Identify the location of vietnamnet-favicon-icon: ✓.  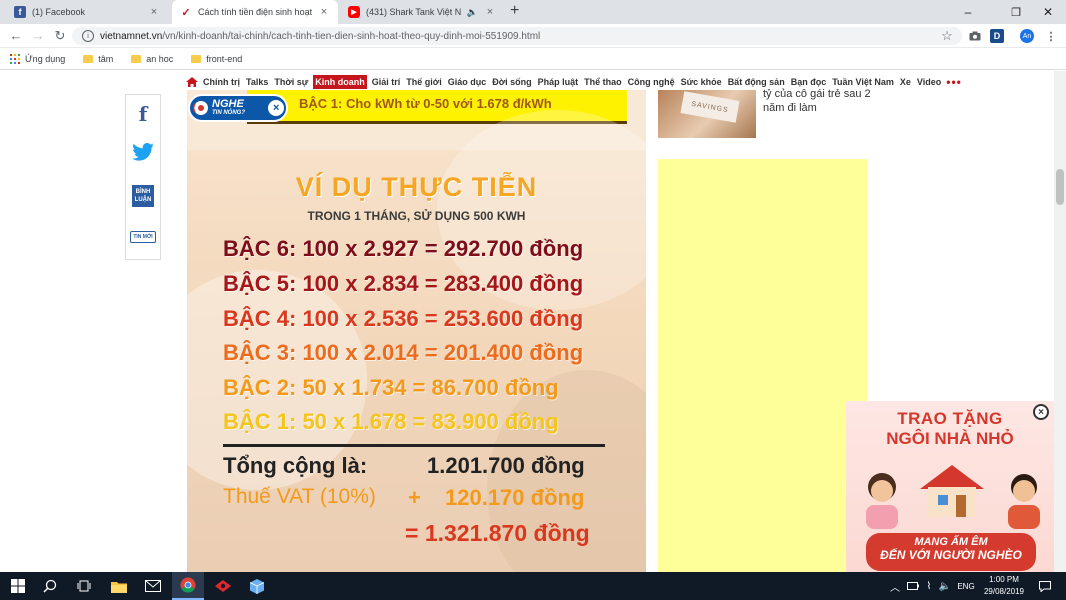
(186, 12).